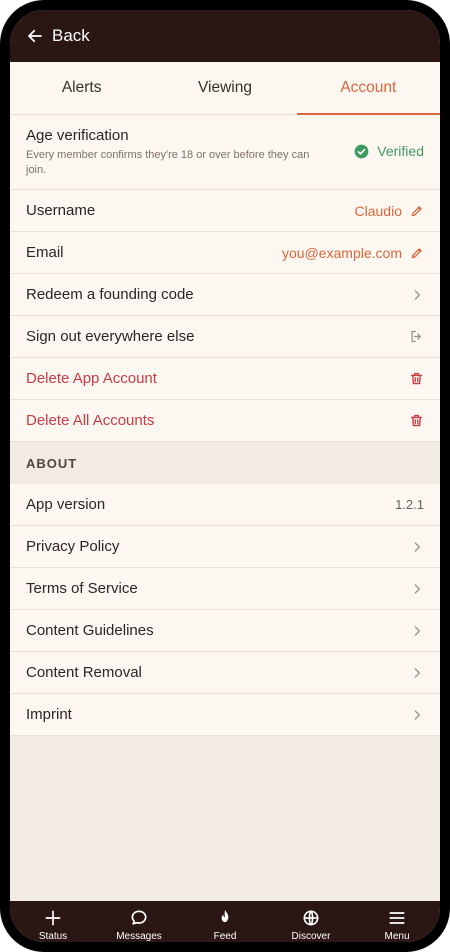 The image size is (450, 952). Describe the element at coordinates (110, 336) in the screenshot. I see `sign-out-everywhere-label: Sign out everywhere else` at that location.